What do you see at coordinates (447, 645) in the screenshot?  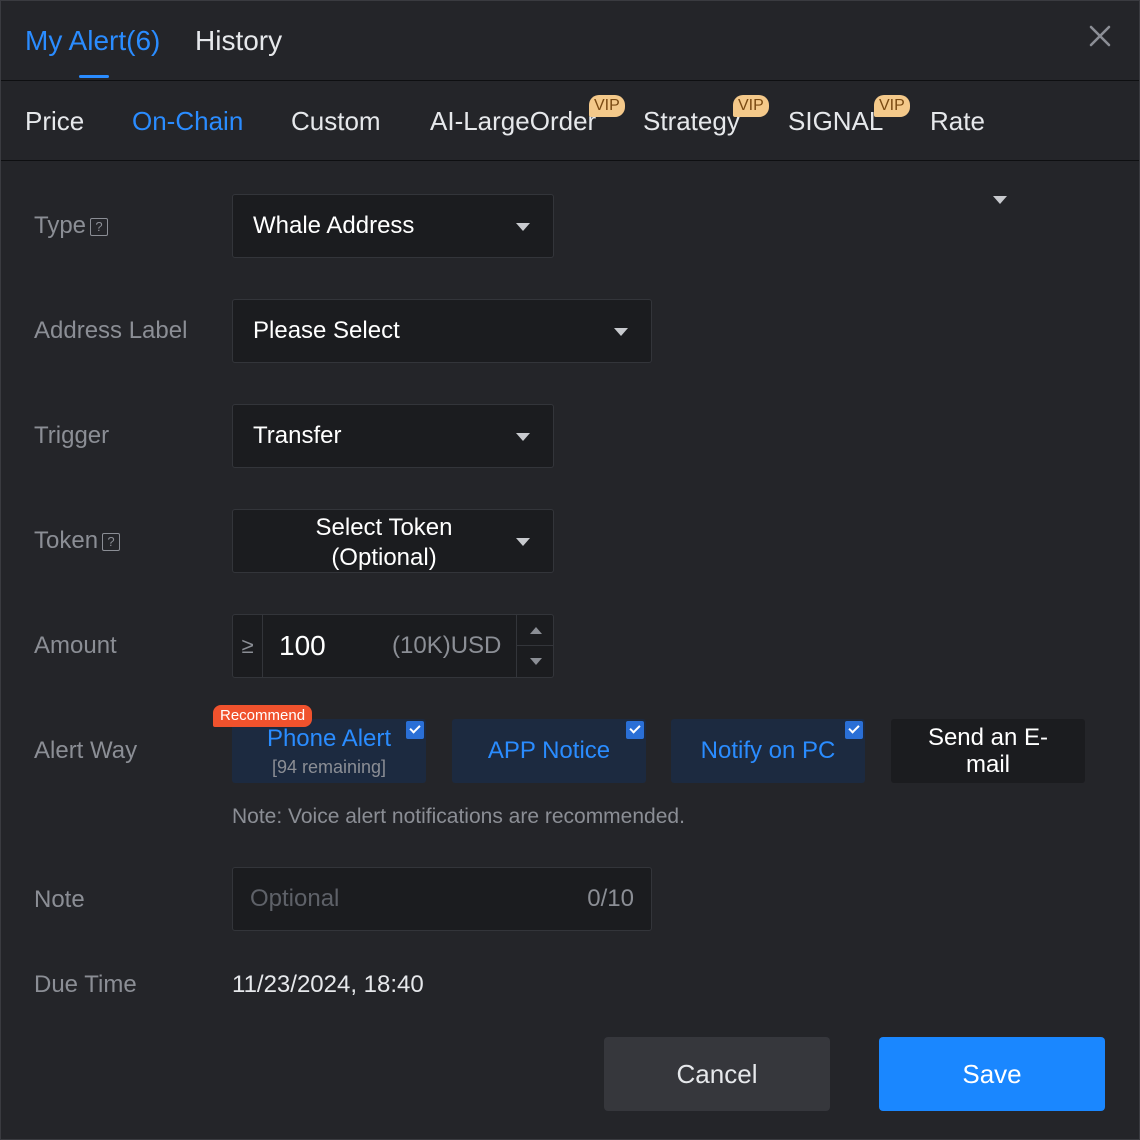 I see `amount-unit: (10K)USD` at bounding box center [447, 645].